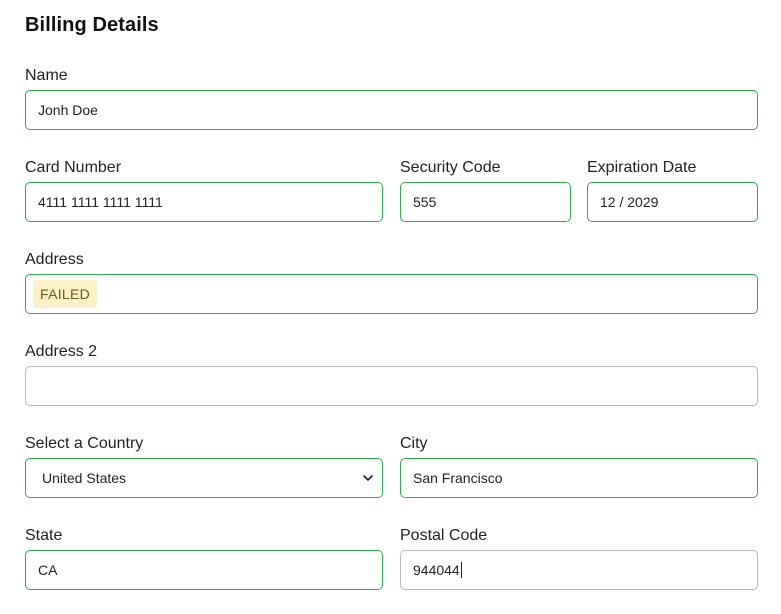 Image resolution: width=781 pixels, height=614 pixels. Describe the element at coordinates (391, 294) in the screenshot. I see `address-input: FAILED` at that location.